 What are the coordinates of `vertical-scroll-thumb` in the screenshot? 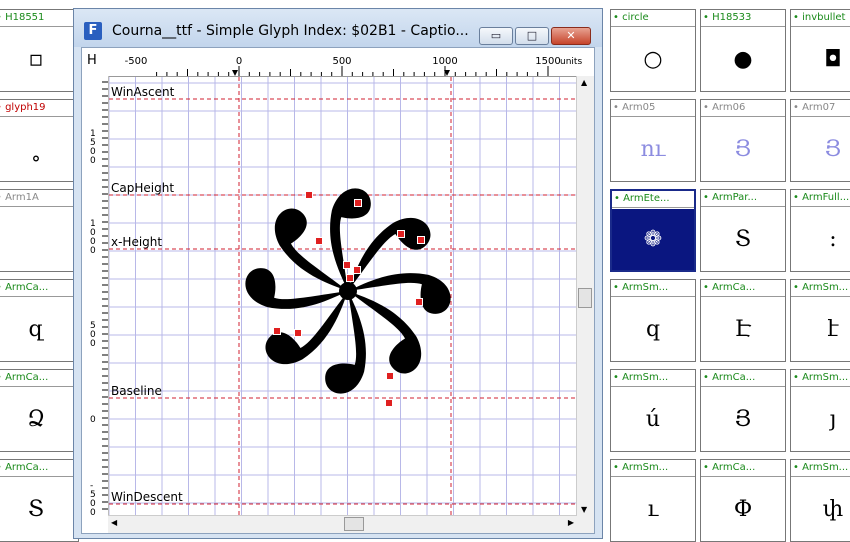 It's located at (585, 298).